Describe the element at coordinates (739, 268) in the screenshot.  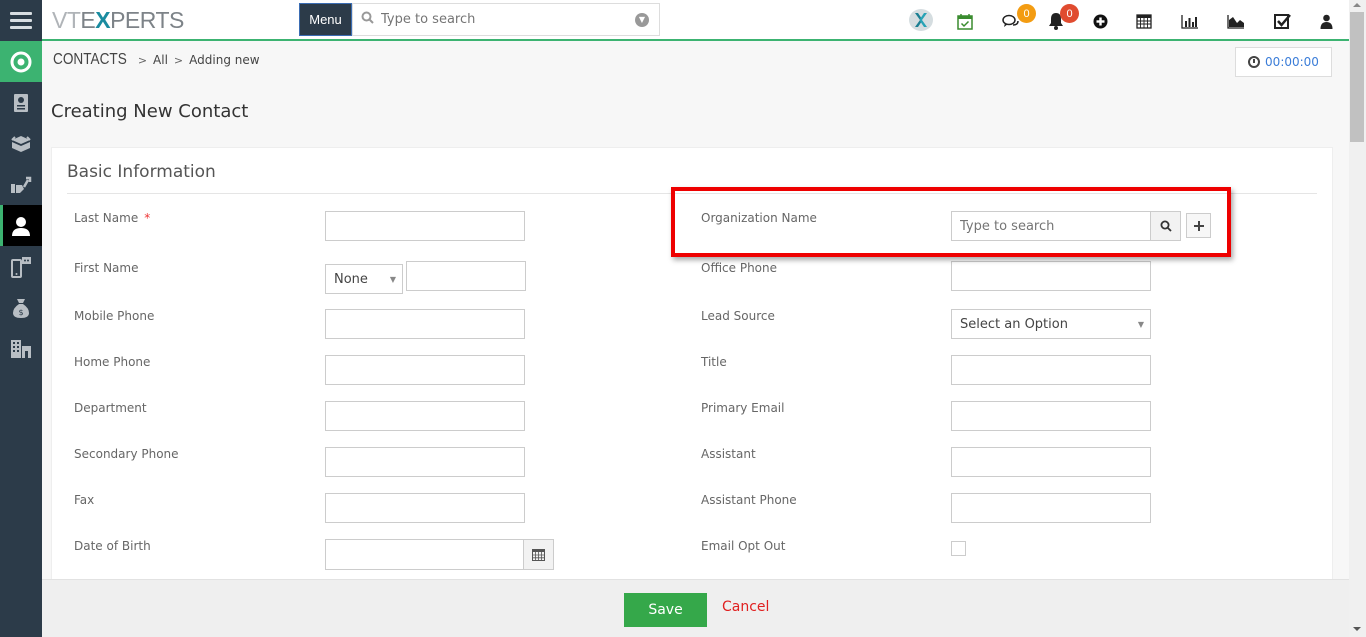
I see `office-phone-label: Office Phone` at that location.